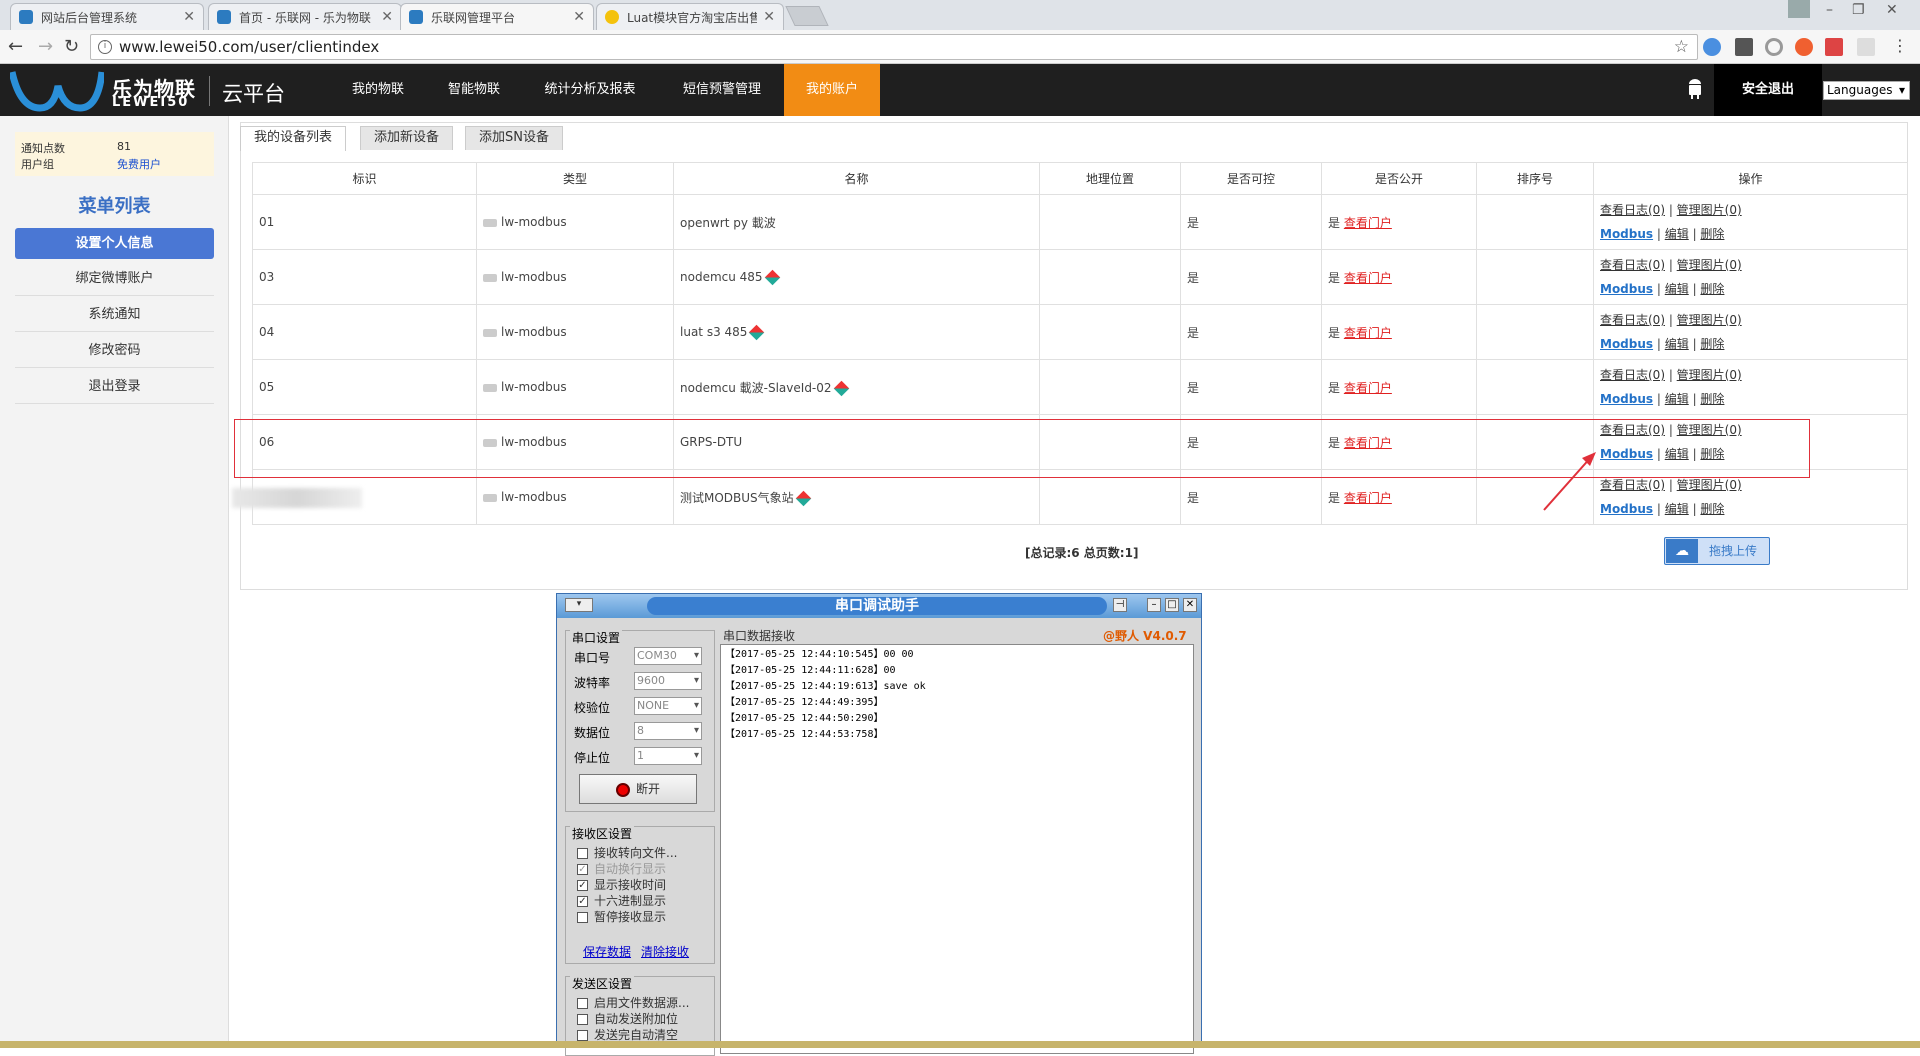  What do you see at coordinates (627, 1018) in the screenshot?
I see `send-option-checkbox: 自动发送附加位` at bounding box center [627, 1018].